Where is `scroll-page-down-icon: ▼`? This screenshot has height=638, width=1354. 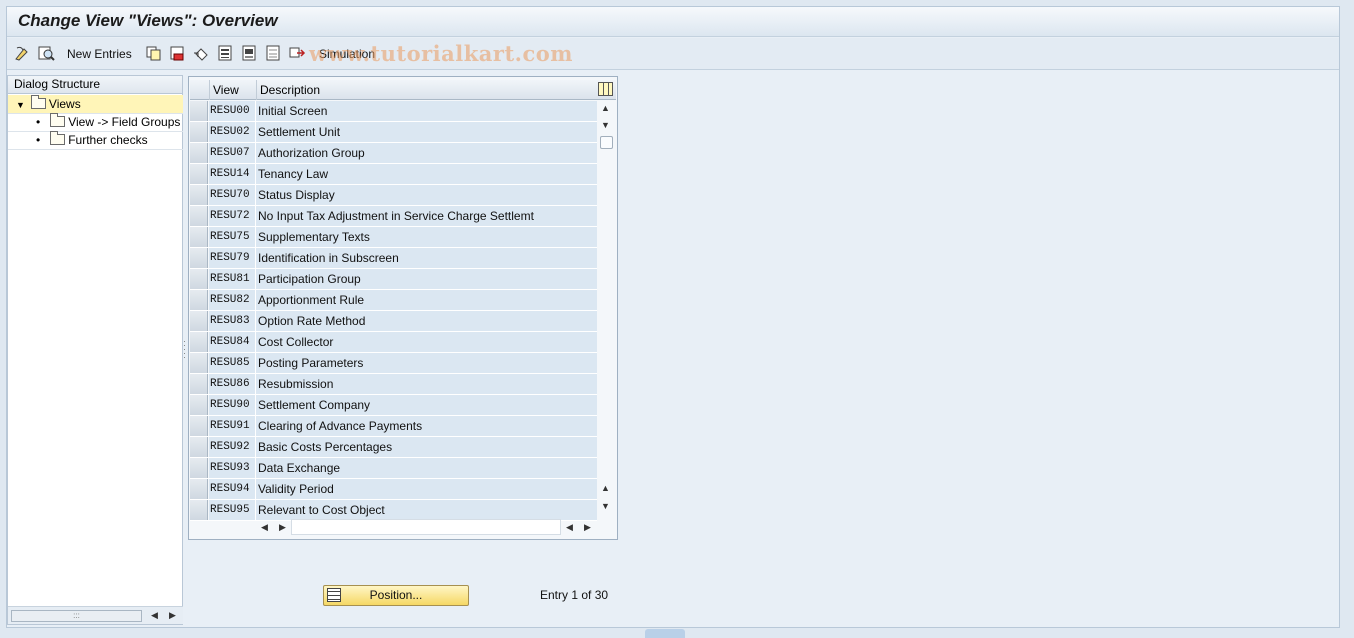
scroll-page-down-icon: ▼ is located at coordinates (605, 506).